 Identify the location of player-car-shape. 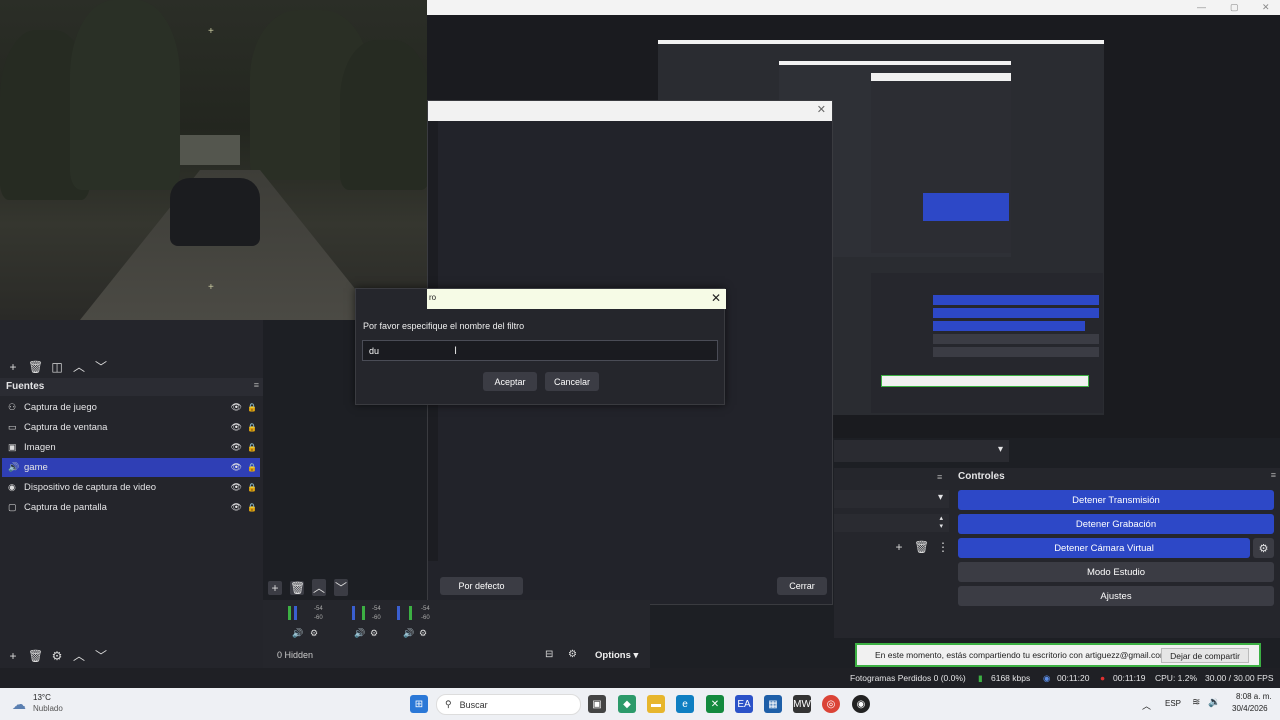
(215, 212).